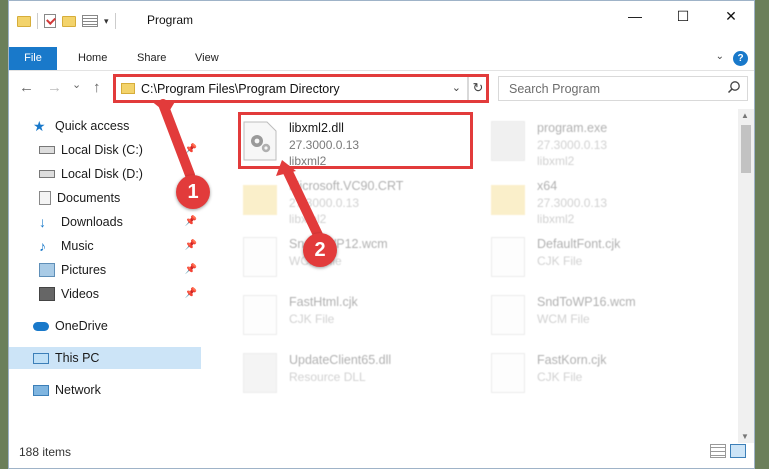 This screenshot has width=769, height=469. What do you see at coordinates (45, 198) in the screenshot?
I see `documents-icon` at bounding box center [45, 198].